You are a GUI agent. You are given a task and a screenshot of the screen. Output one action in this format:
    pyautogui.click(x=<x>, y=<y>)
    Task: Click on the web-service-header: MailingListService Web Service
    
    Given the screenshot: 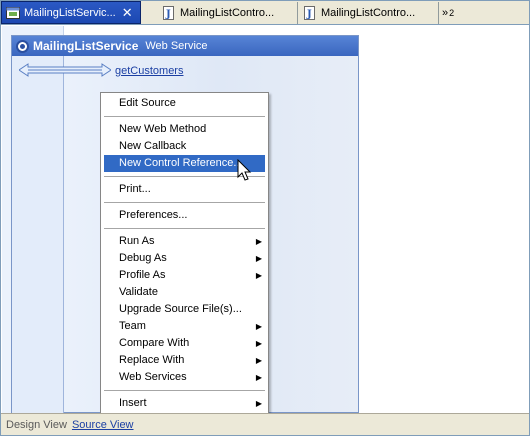 What is the action you would take?
    pyautogui.click(x=185, y=46)
    